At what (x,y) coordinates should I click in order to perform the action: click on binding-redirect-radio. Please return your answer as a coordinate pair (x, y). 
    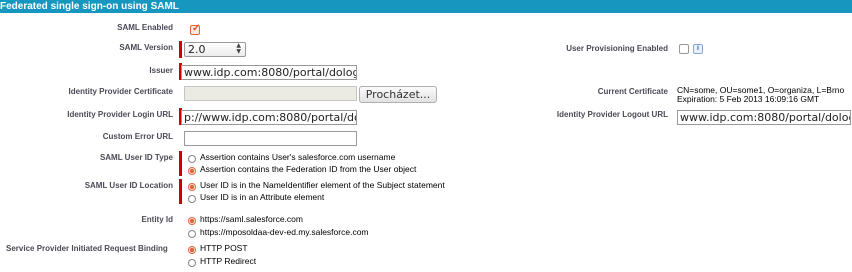
    Looking at the image, I should click on (192, 263).